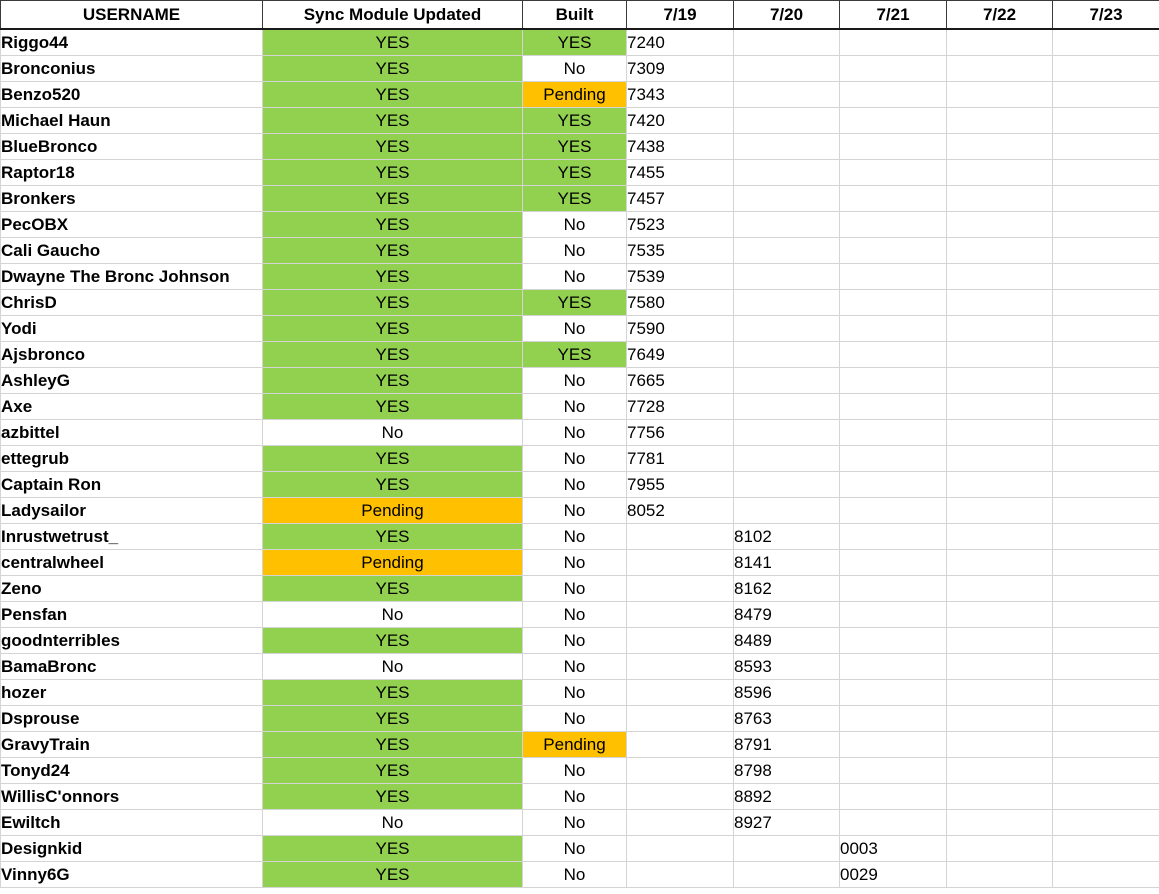 Image resolution: width=1159 pixels, height=894 pixels. What do you see at coordinates (680, 302) in the screenshot?
I see `date-1-cell: 7580` at bounding box center [680, 302].